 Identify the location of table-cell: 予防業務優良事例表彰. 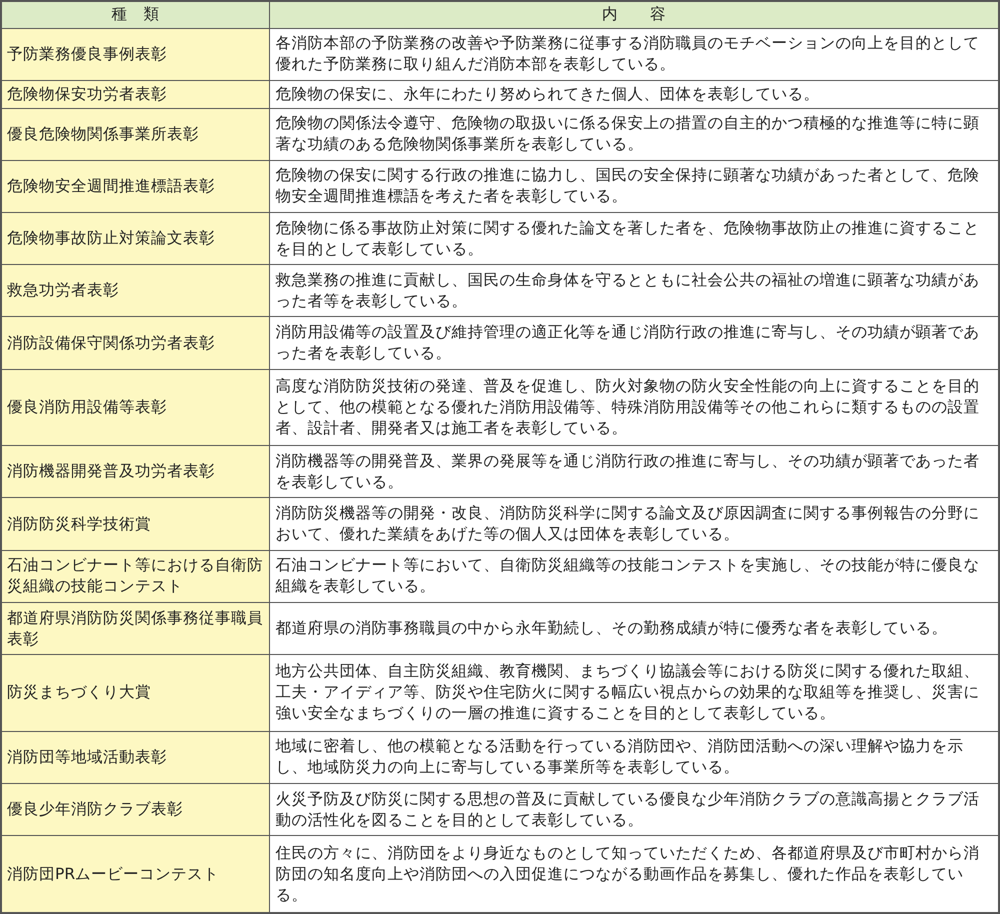
(135, 54).